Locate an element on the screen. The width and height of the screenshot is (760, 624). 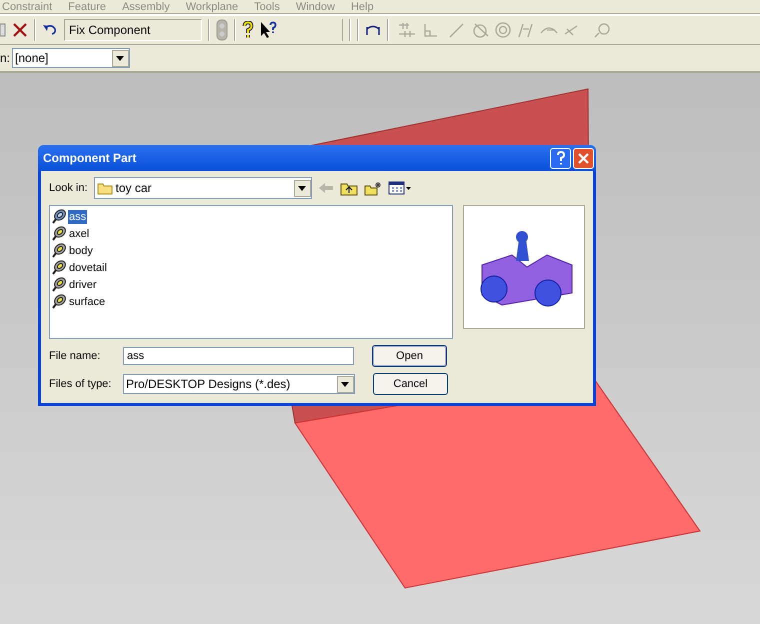
view-menu-icon is located at coordinates (400, 188).